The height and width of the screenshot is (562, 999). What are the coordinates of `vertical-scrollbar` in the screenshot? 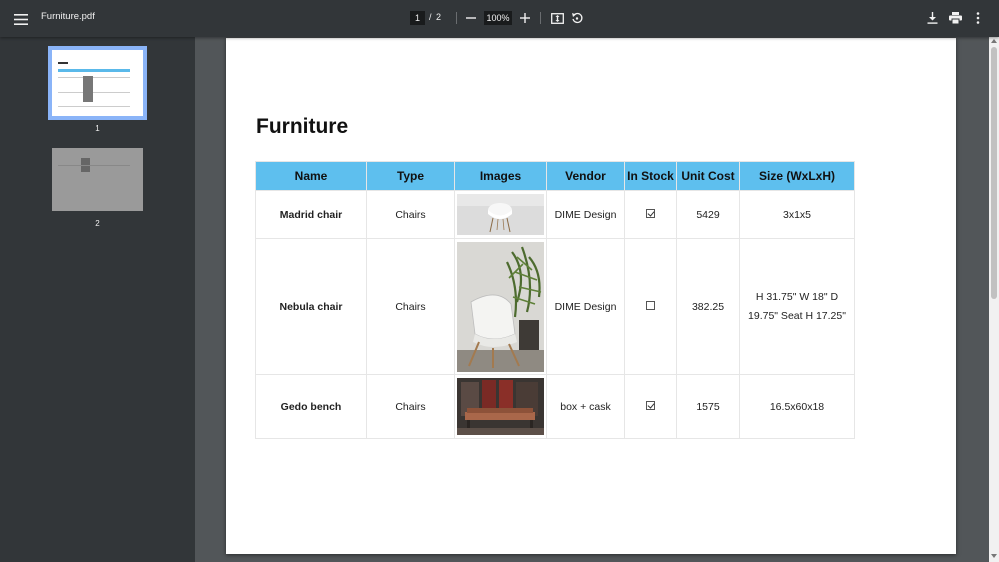 It's located at (994, 299).